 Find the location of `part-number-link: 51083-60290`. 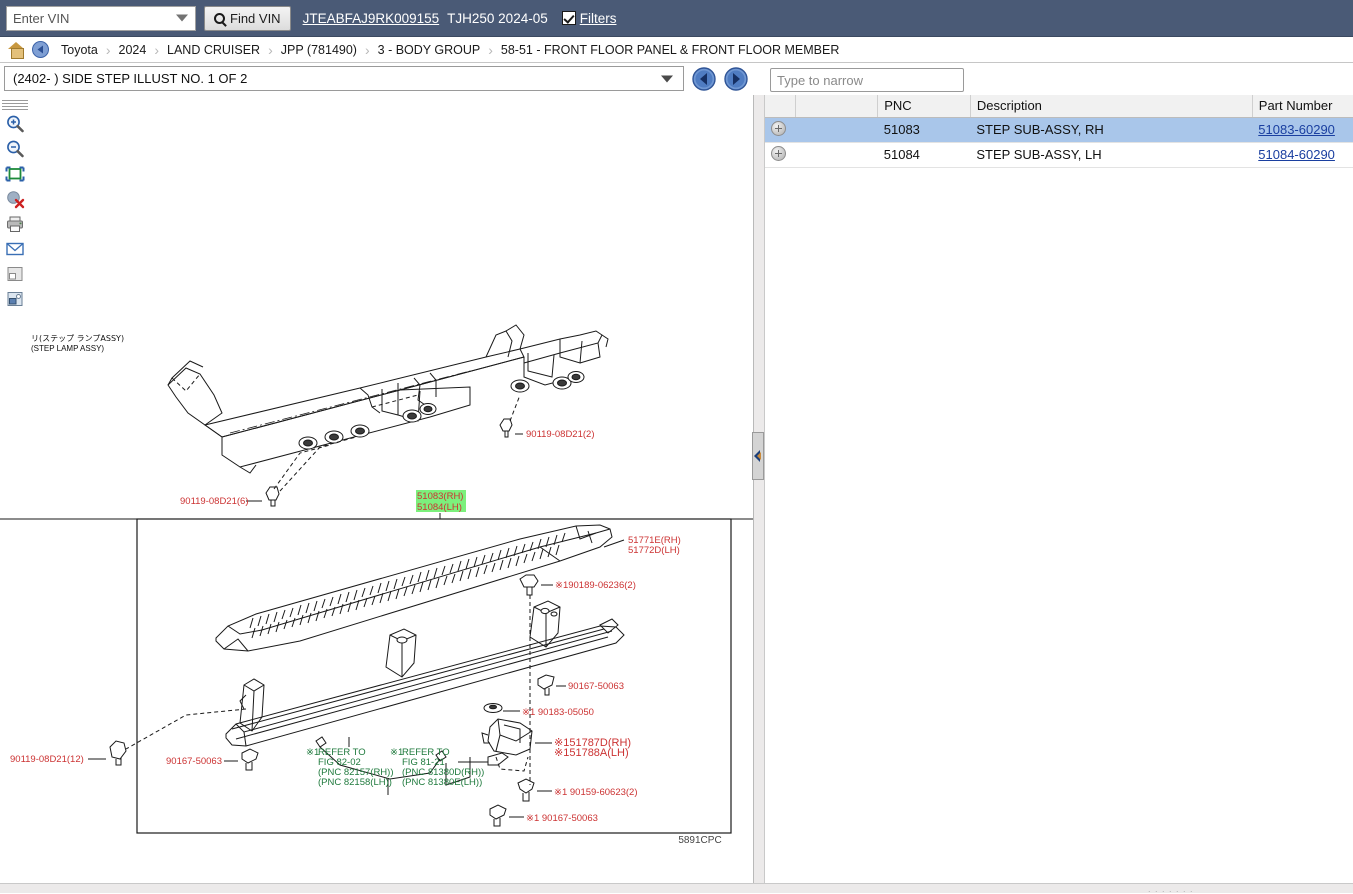

part-number-link: 51083-60290 is located at coordinates (1296, 129).